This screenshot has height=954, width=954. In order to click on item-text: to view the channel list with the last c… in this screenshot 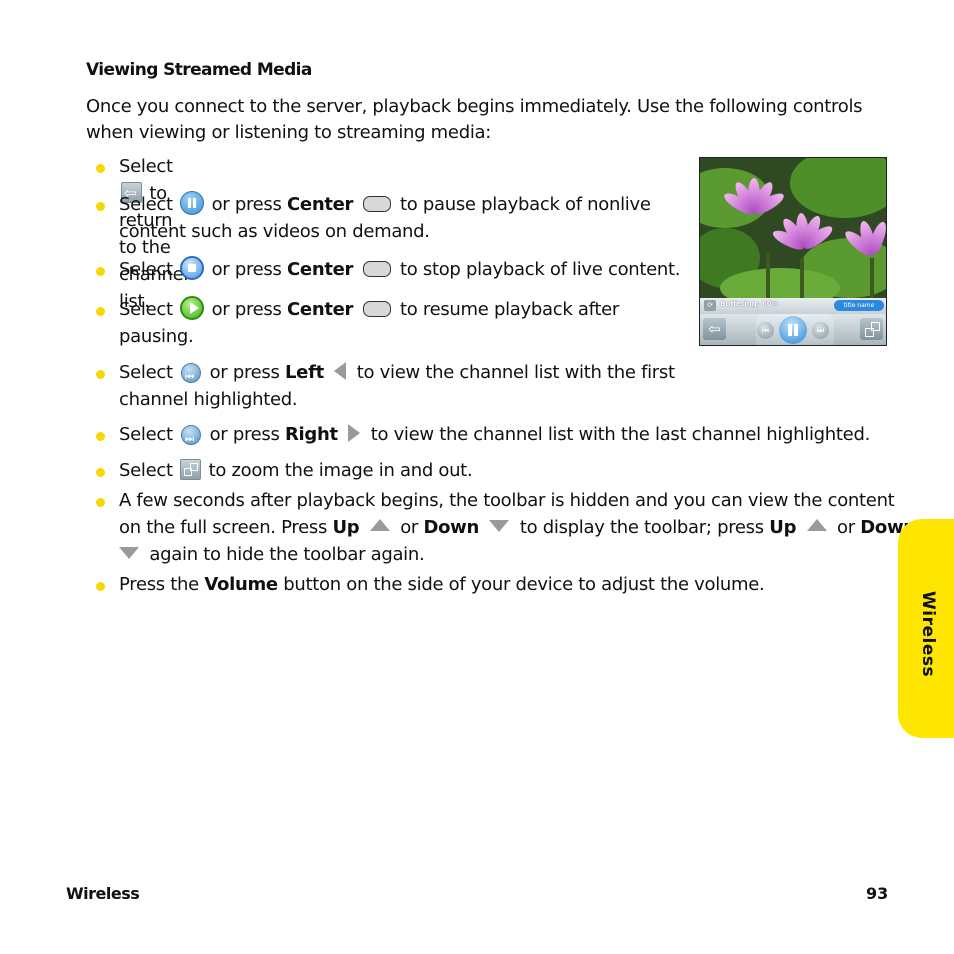, I will do `click(620, 434)`.